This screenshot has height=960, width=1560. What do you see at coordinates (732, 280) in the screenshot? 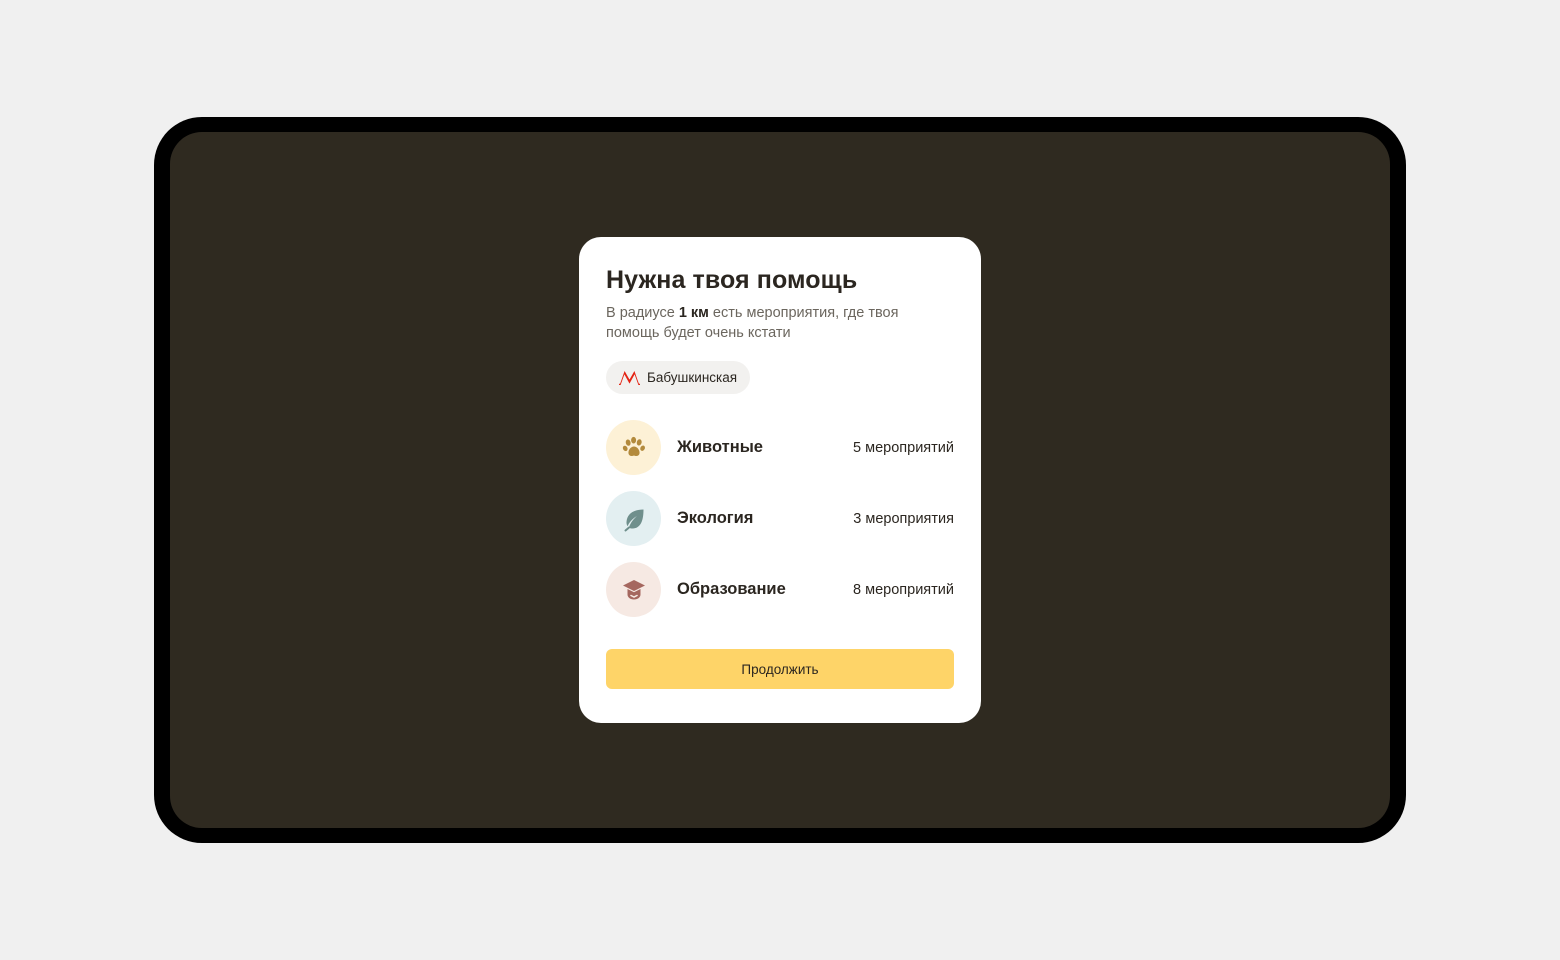
I see `modal-title: Нужна твоя помощь` at bounding box center [732, 280].